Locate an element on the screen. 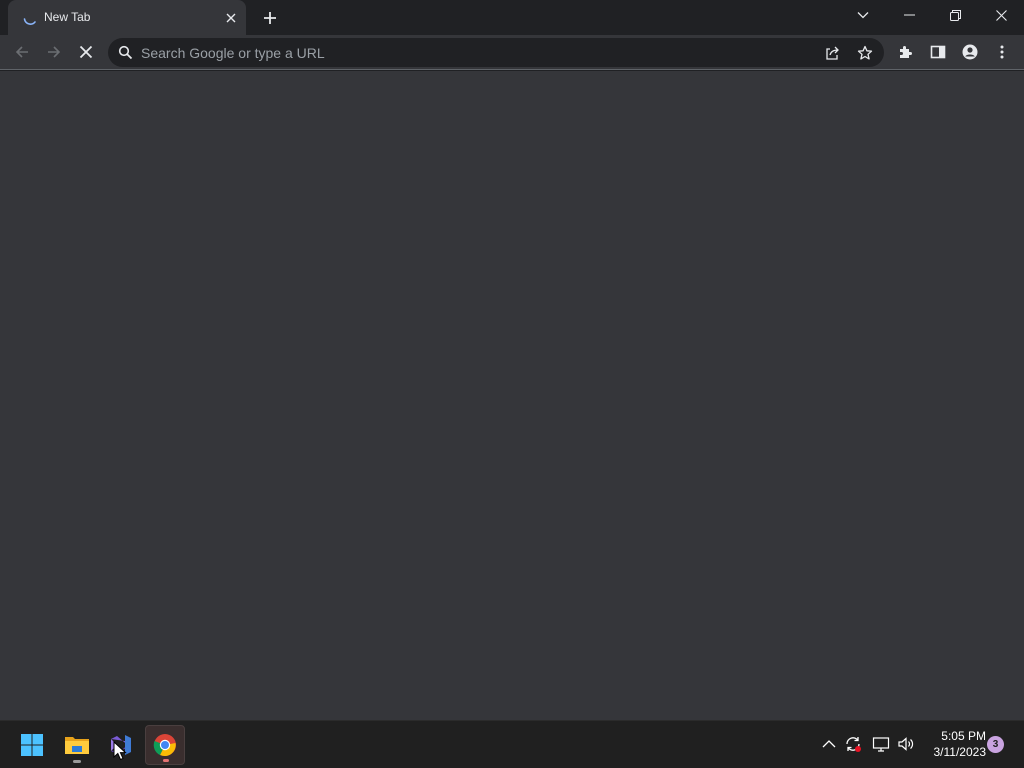 The image size is (1024, 768). forward-button is located at coordinates (54, 52).